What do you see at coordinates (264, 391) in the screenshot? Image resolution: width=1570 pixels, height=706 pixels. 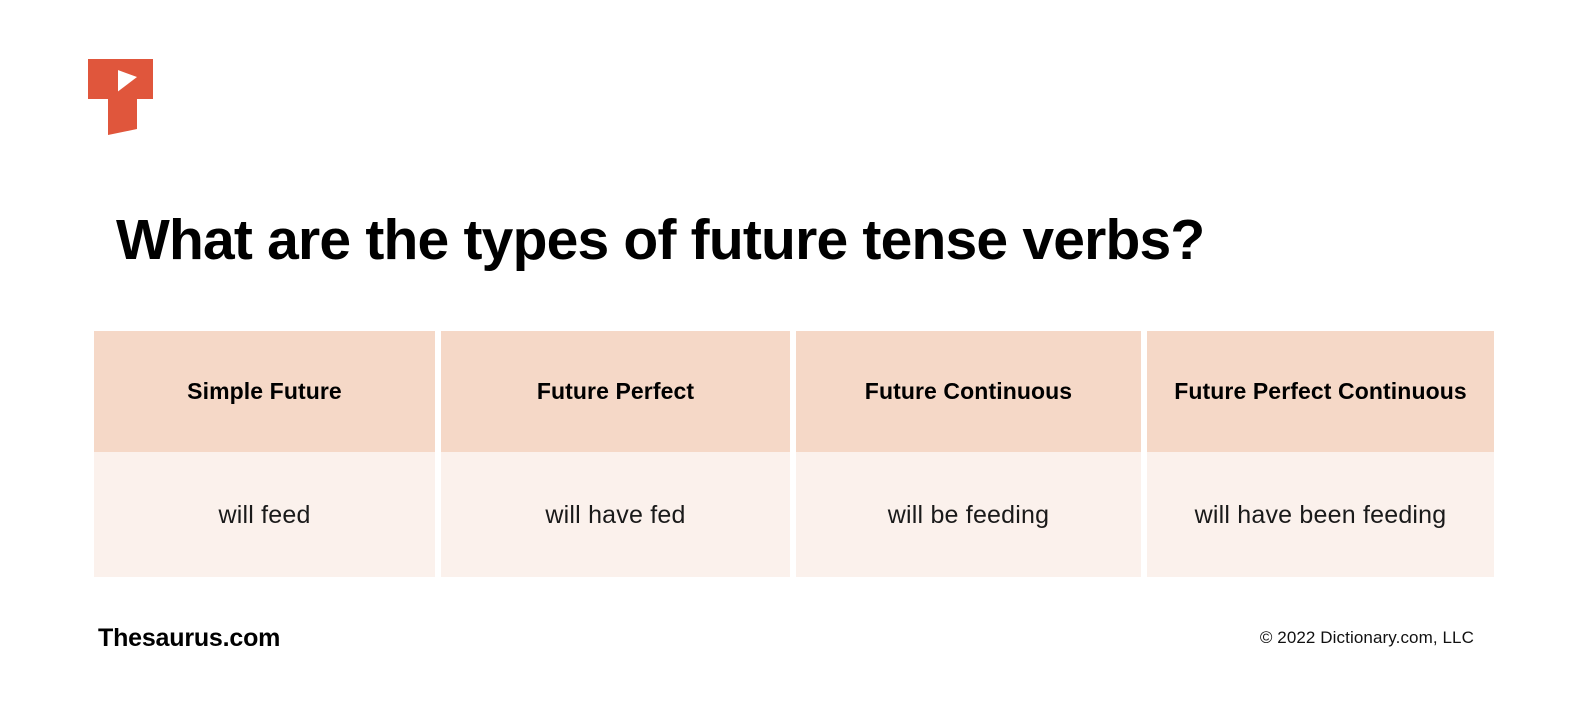 I see `table-header-cell: Simple Future` at bounding box center [264, 391].